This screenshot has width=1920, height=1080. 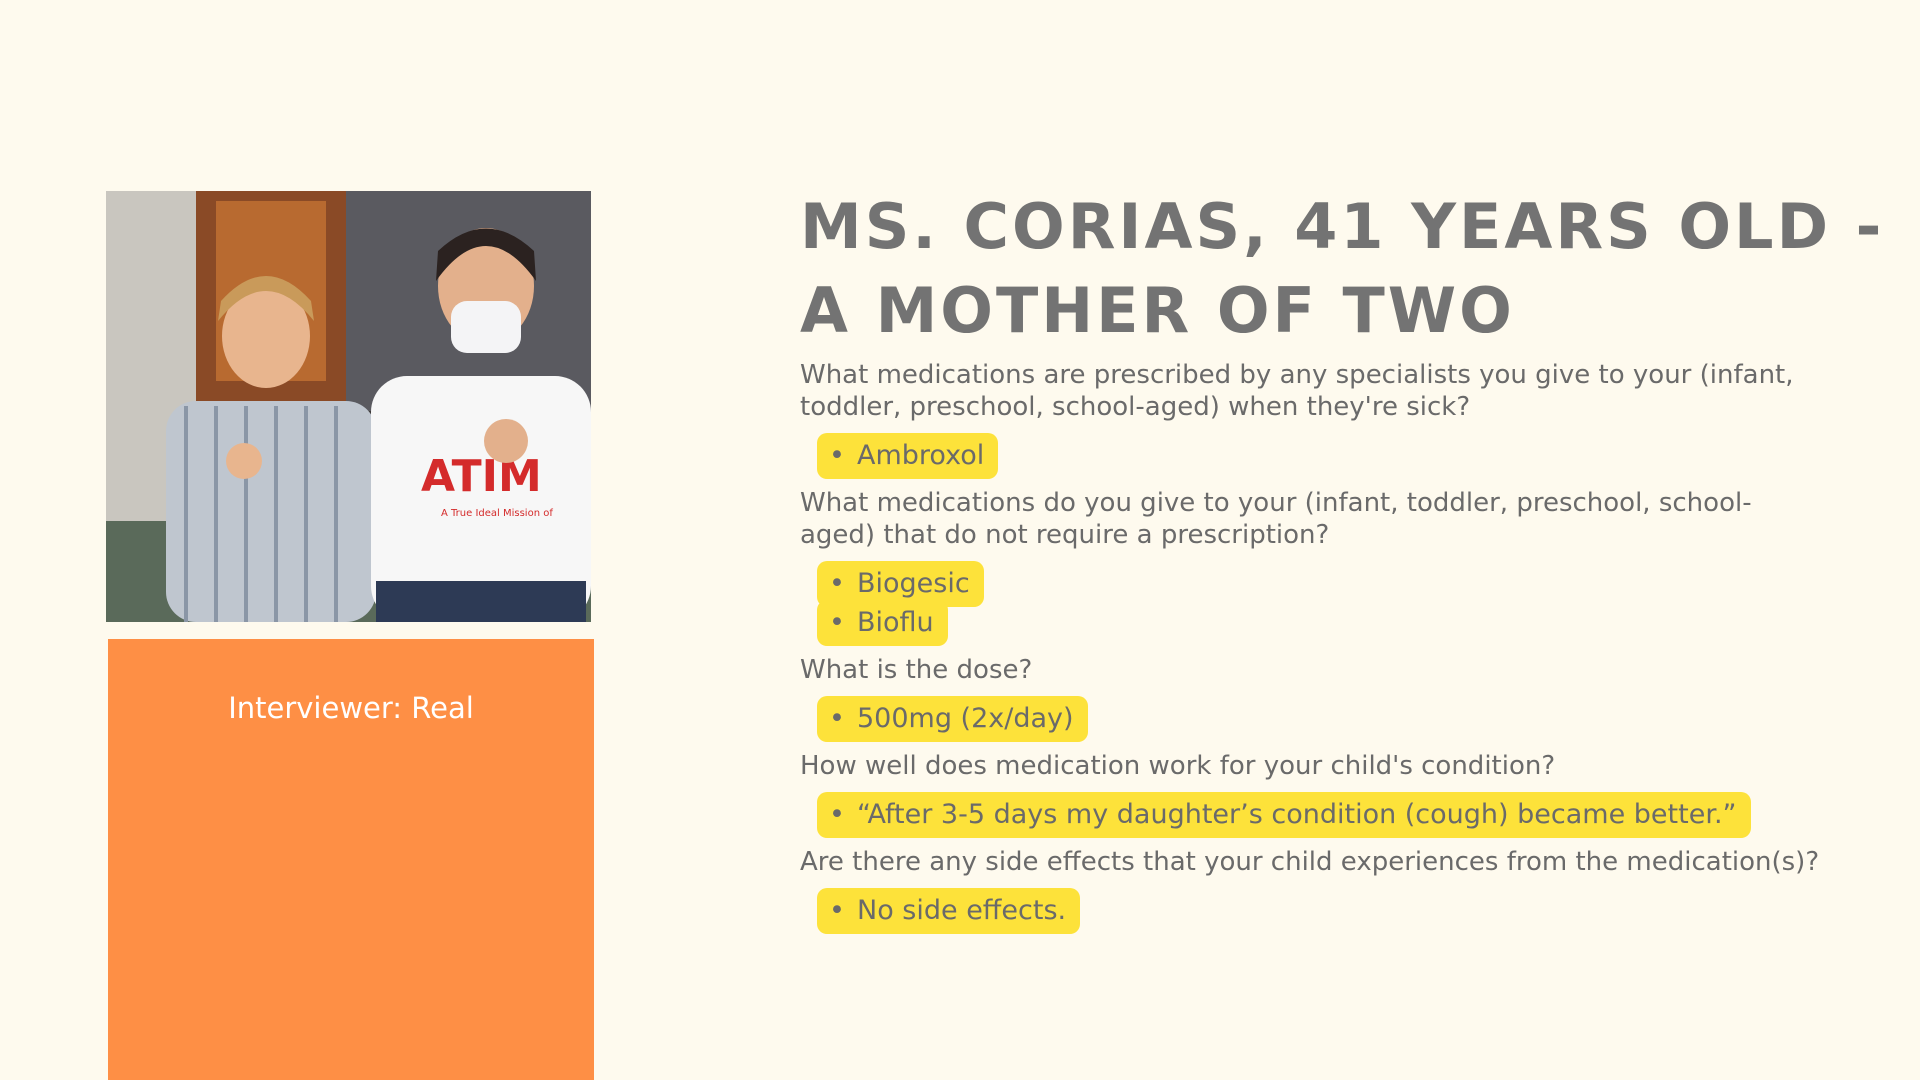 I want to click on answer-item: No side effects., so click(x=949, y=911).